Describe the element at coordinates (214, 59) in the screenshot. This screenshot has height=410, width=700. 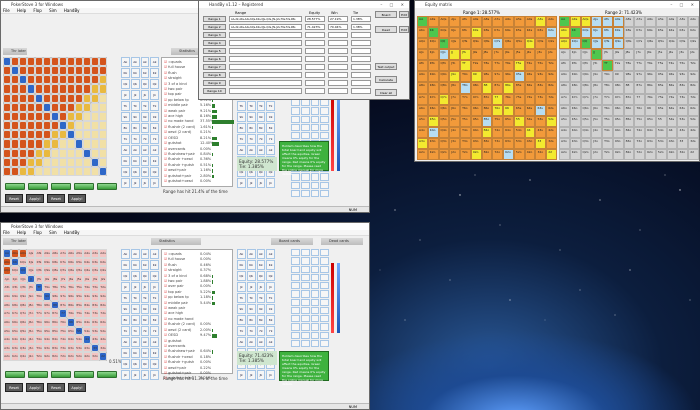
I see `range-button: Range 6` at that location.